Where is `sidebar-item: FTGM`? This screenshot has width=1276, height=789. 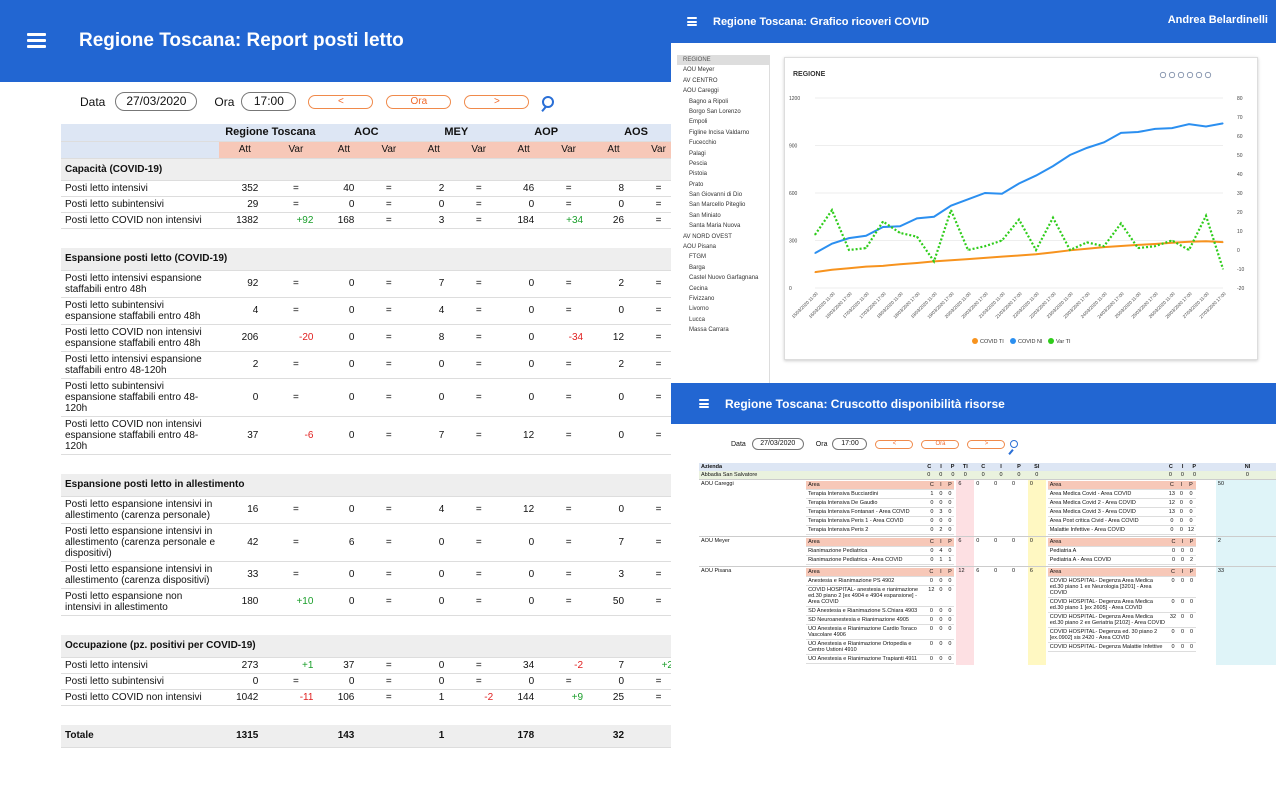
sidebar-item: FTGM is located at coordinates (723, 257).